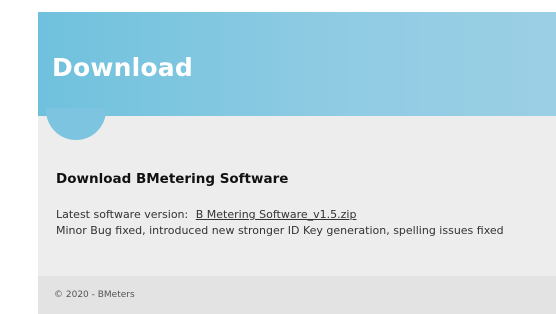  I want to click on footer: © 2020 - BMeters, so click(297, 295).